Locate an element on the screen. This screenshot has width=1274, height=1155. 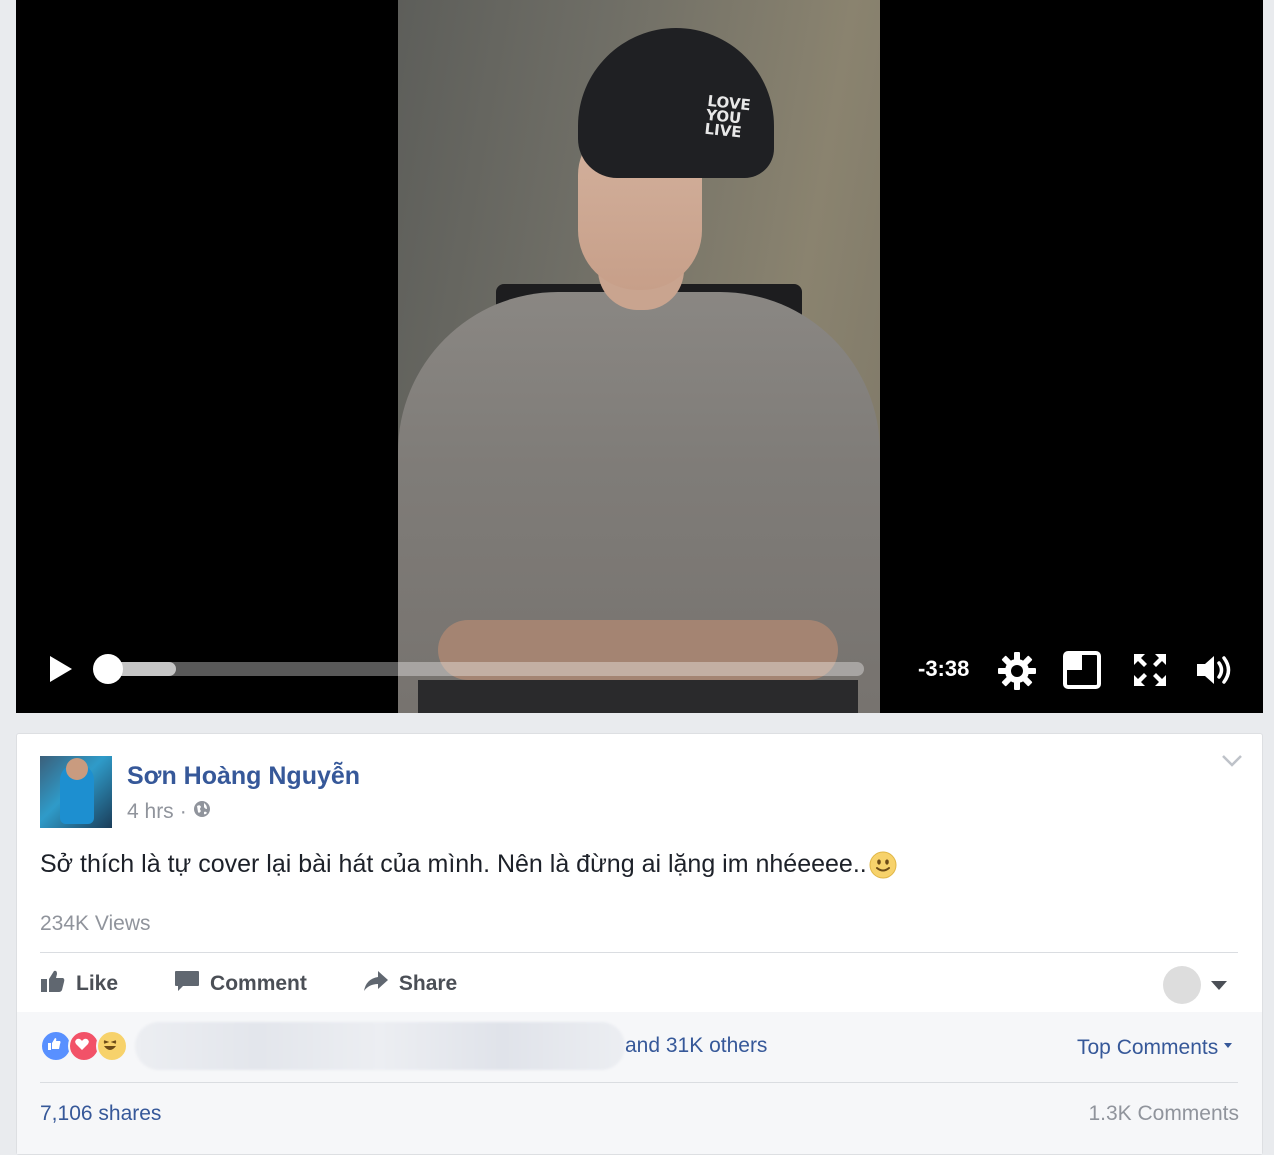
share-label: Share is located at coordinates (428, 983).